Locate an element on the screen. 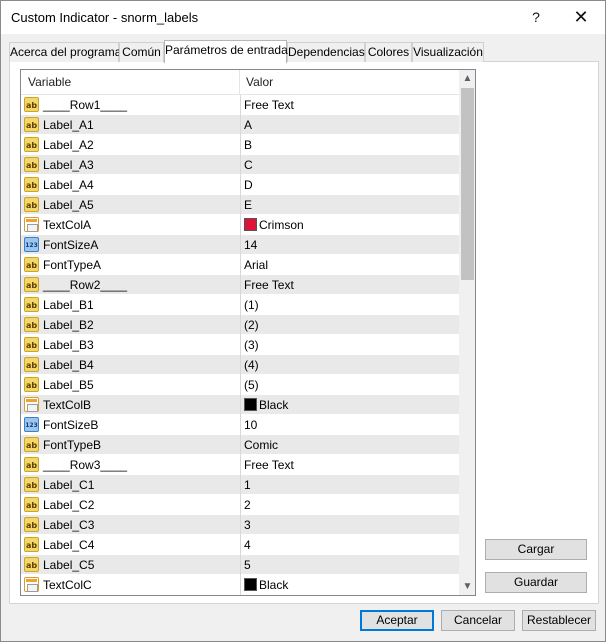  table-row: ab Label_A5 E is located at coordinates (240, 205).